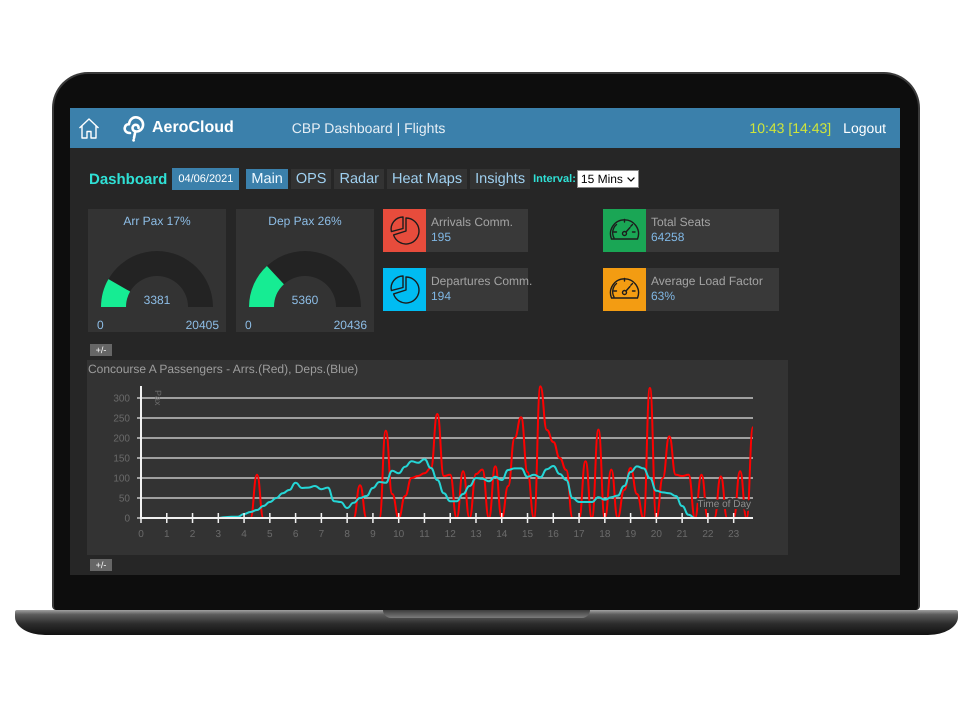  Describe the element at coordinates (223, 369) in the screenshot. I see `chart-title: Concourse A Passengers - Arrs.(Red), Deps.(Blue)` at that location.